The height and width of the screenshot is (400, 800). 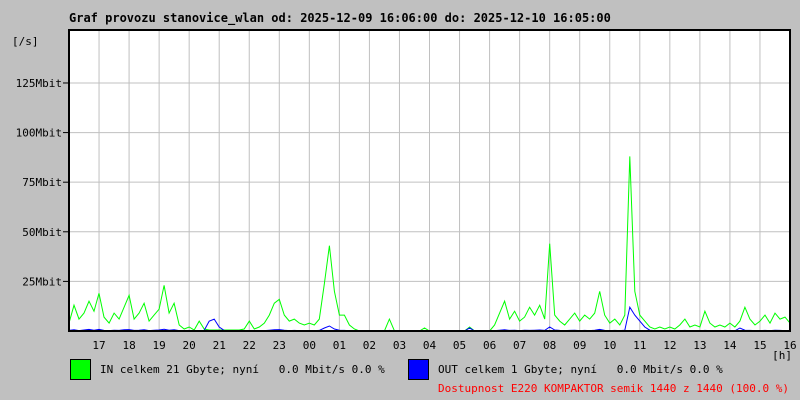 I want to click on svg-text: 04, so click(x=430, y=345).